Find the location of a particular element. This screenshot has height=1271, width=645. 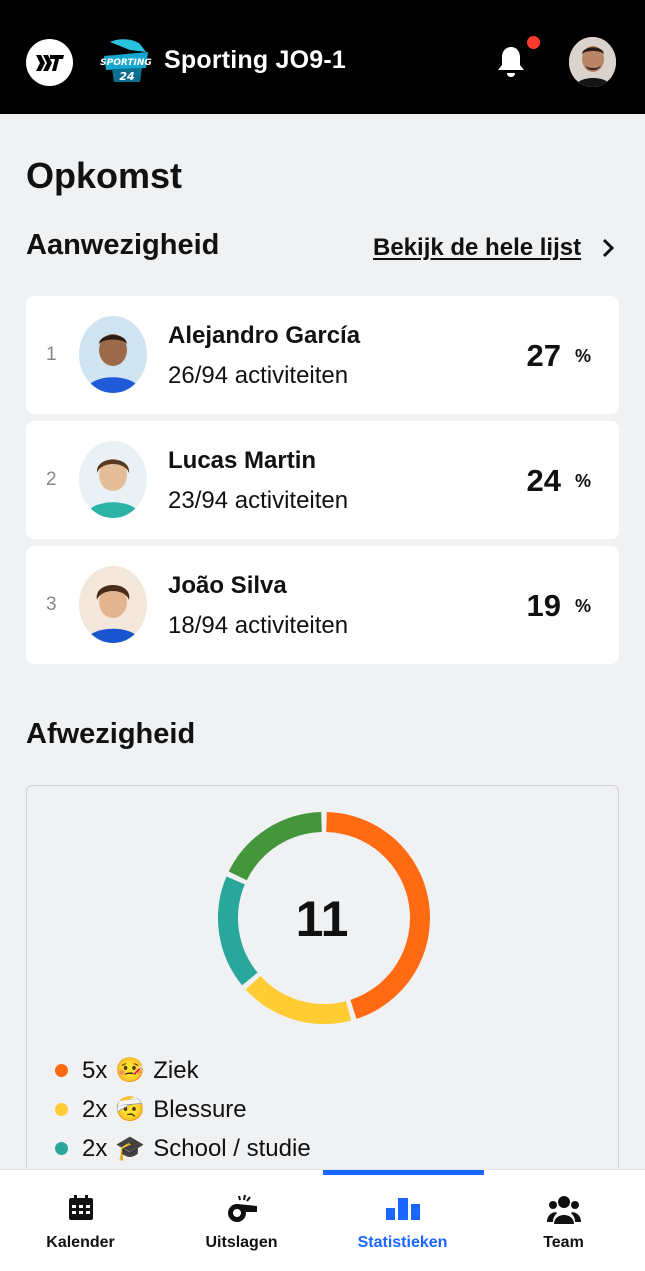

mt-logo-icon is located at coordinates (50, 63).